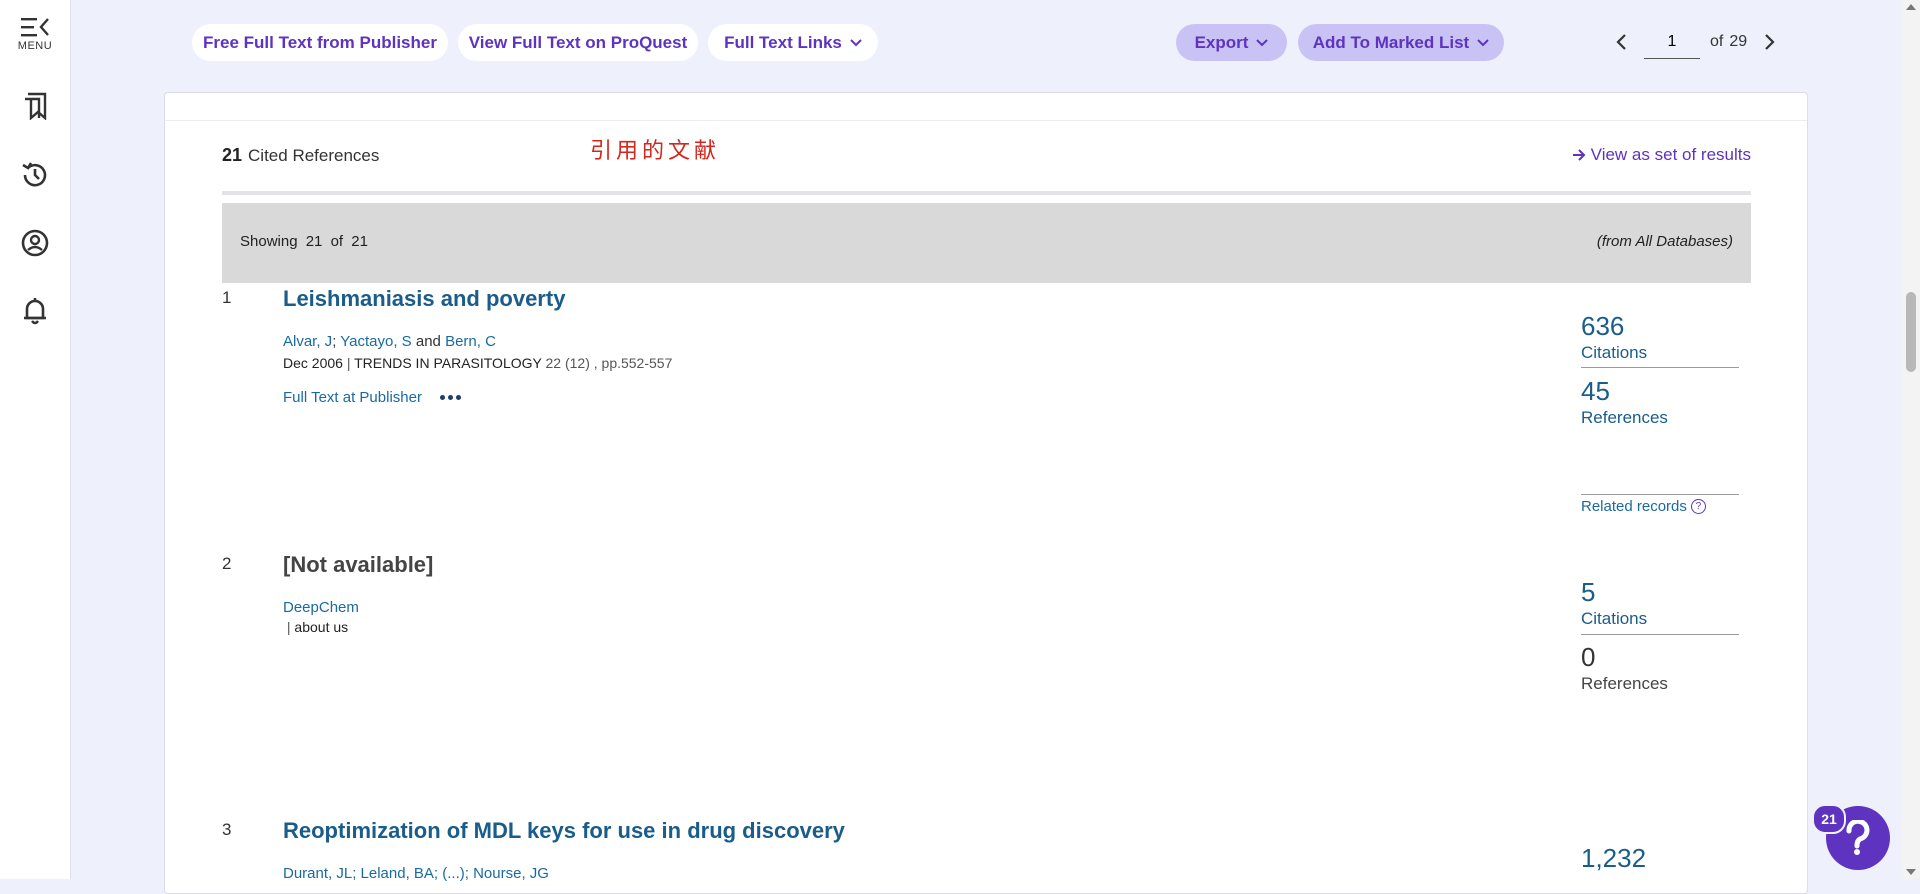  I want to click on add-to-marked-list-label: Add To Marked List, so click(1391, 42).